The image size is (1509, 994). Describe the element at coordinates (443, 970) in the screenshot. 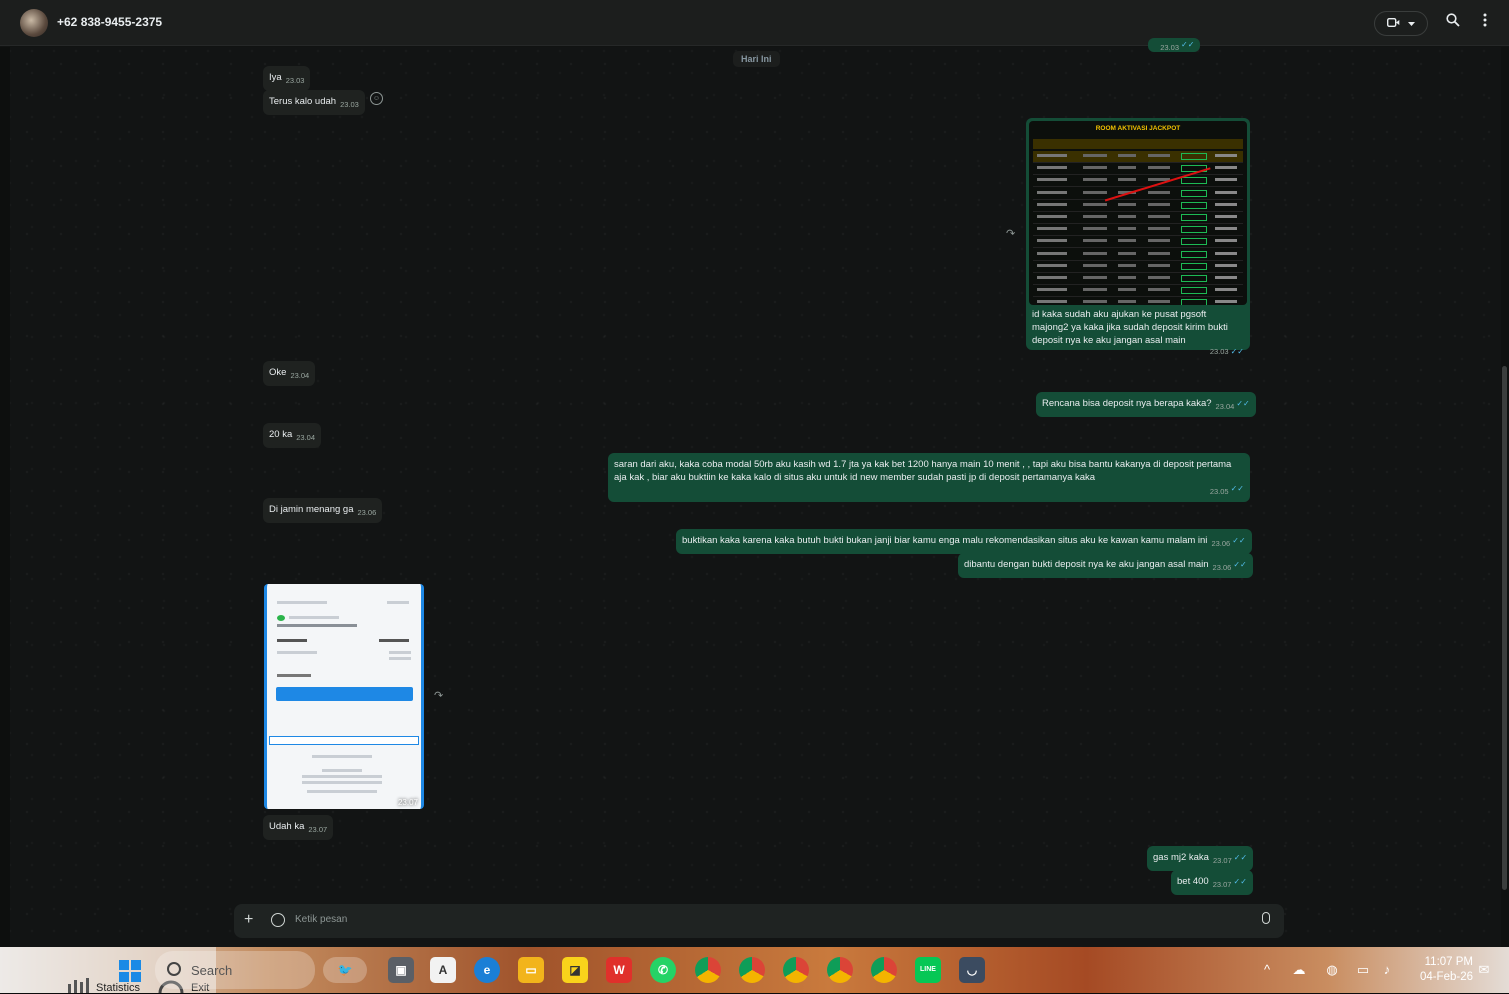

I see `text-editor-icon: A` at that location.